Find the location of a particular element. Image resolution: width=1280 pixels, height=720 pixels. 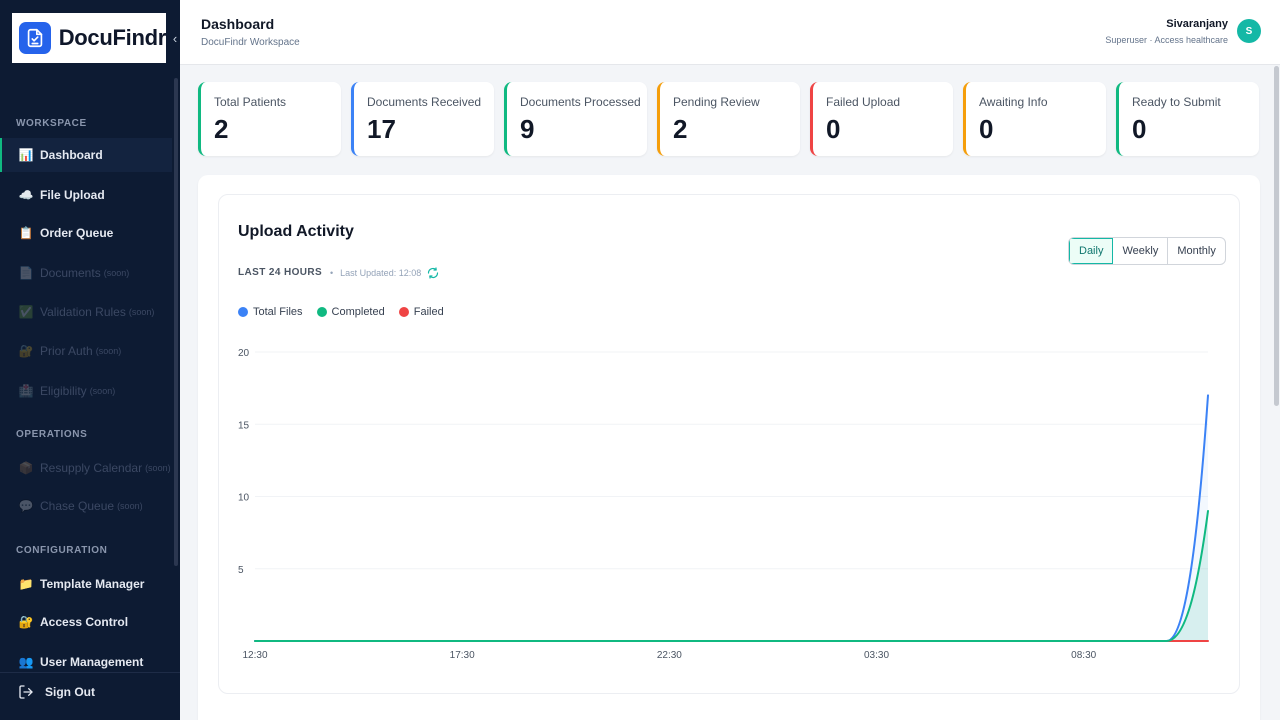

range-label: LAST 24 HOURS is located at coordinates (280, 272).